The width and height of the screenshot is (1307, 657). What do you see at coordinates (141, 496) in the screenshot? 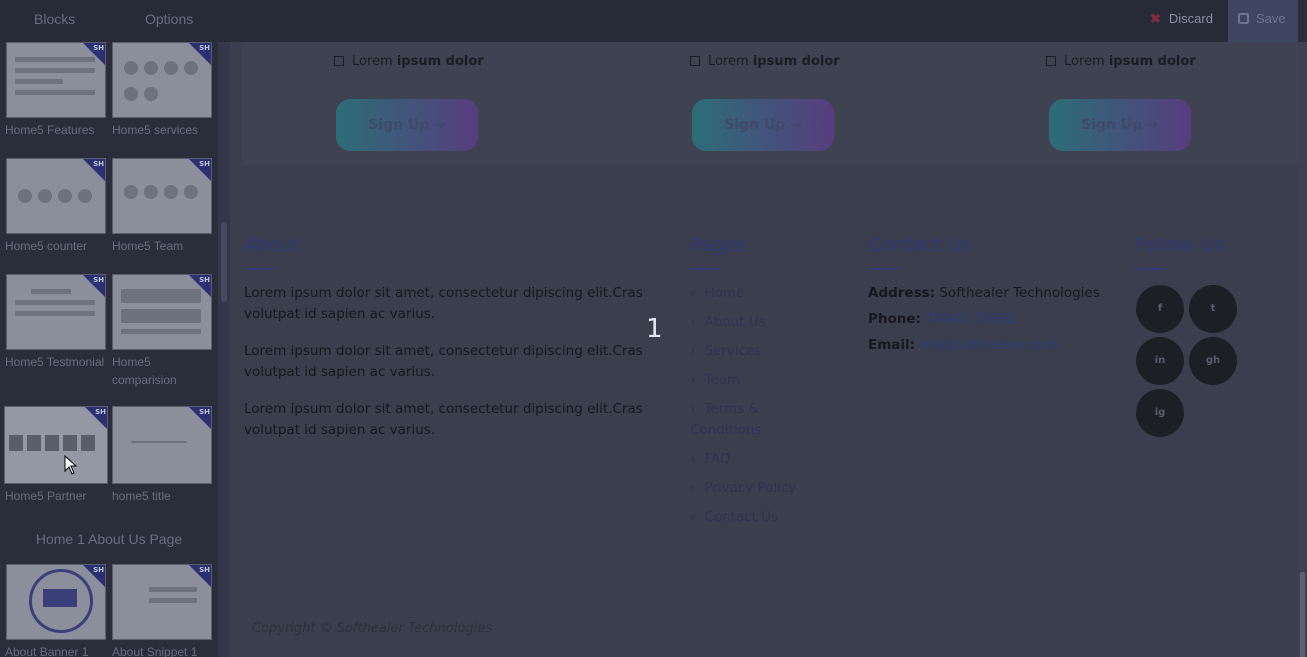
I see `block-caption: home5 title` at bounding box center [141, 496].